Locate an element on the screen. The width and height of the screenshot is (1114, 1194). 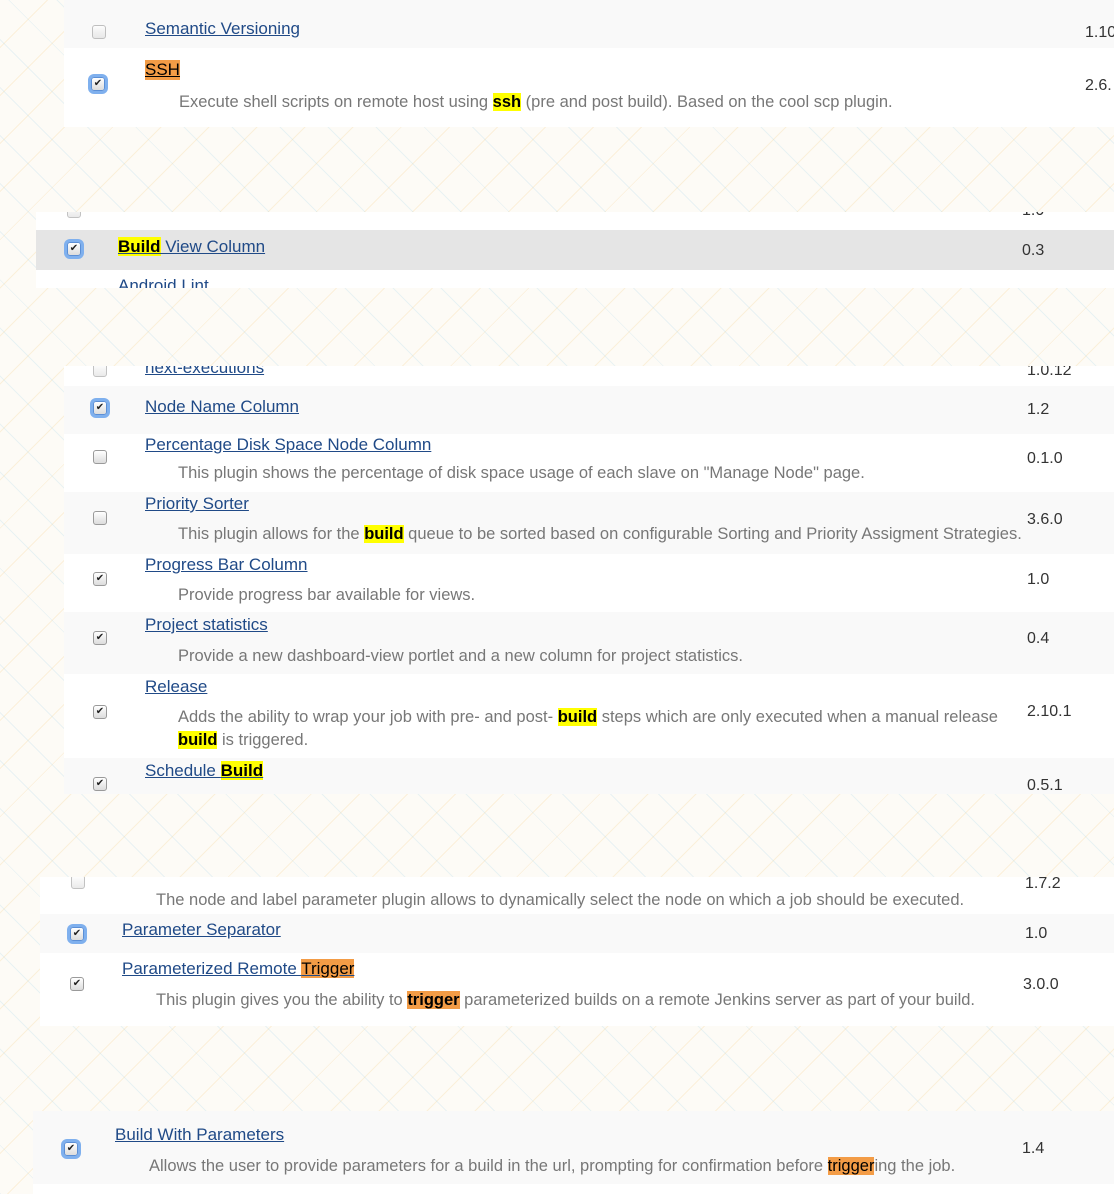
plugin-name-link: SSH is located at coordinates (162, 70).